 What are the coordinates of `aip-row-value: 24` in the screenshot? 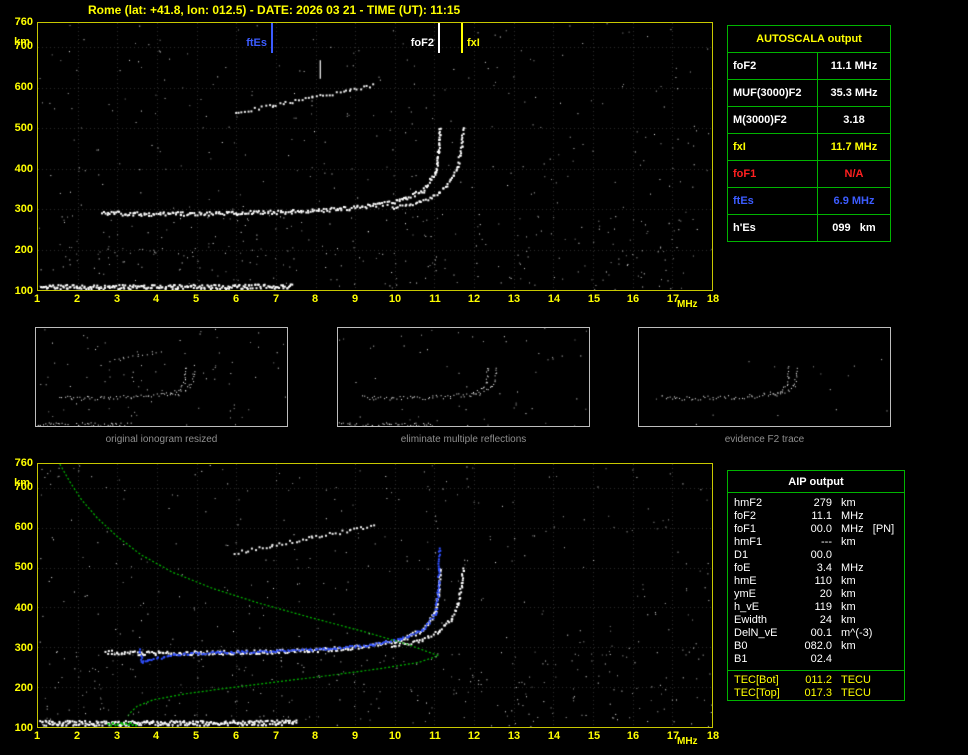 It's located at (825, 620).